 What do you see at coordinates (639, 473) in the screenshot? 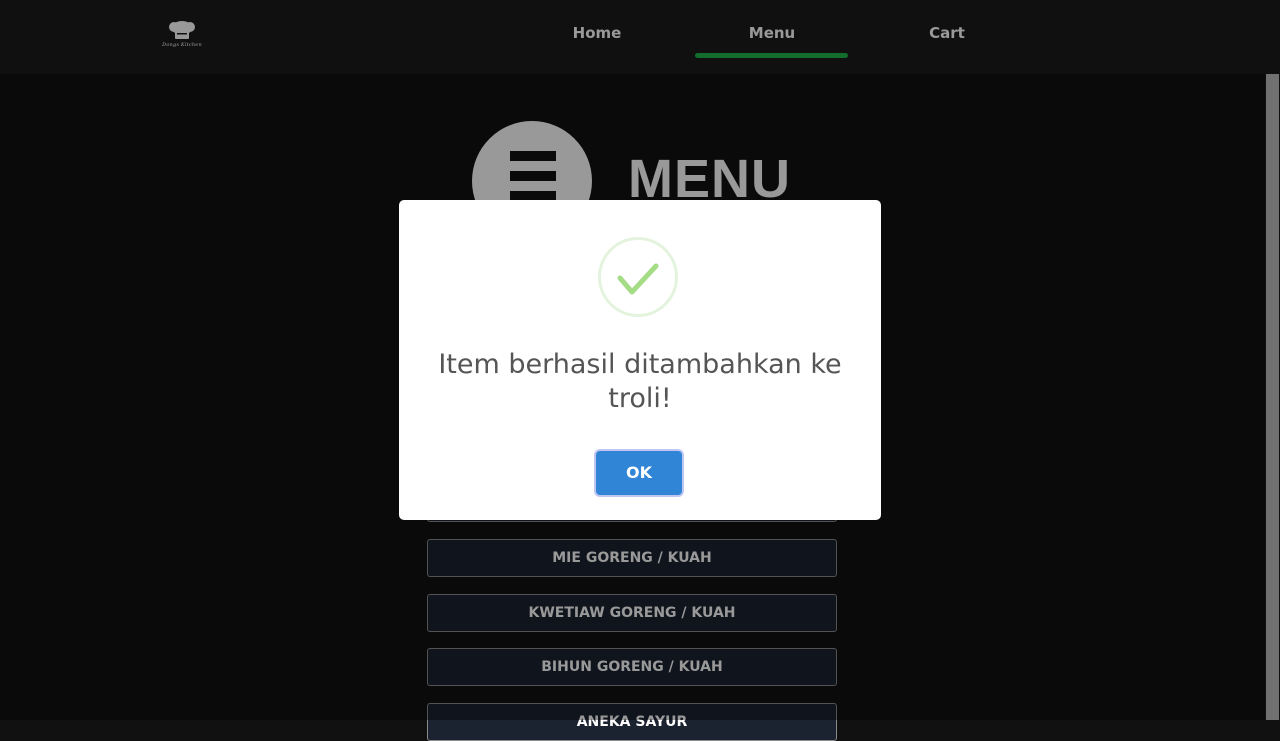
I see `ok-button: OK` at bounding box center [639, 473].